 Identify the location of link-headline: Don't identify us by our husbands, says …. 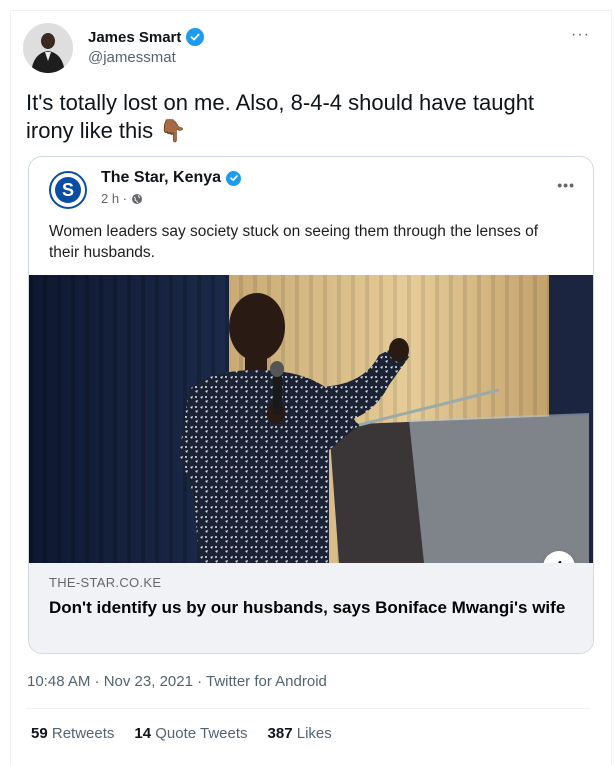
(307, 607).